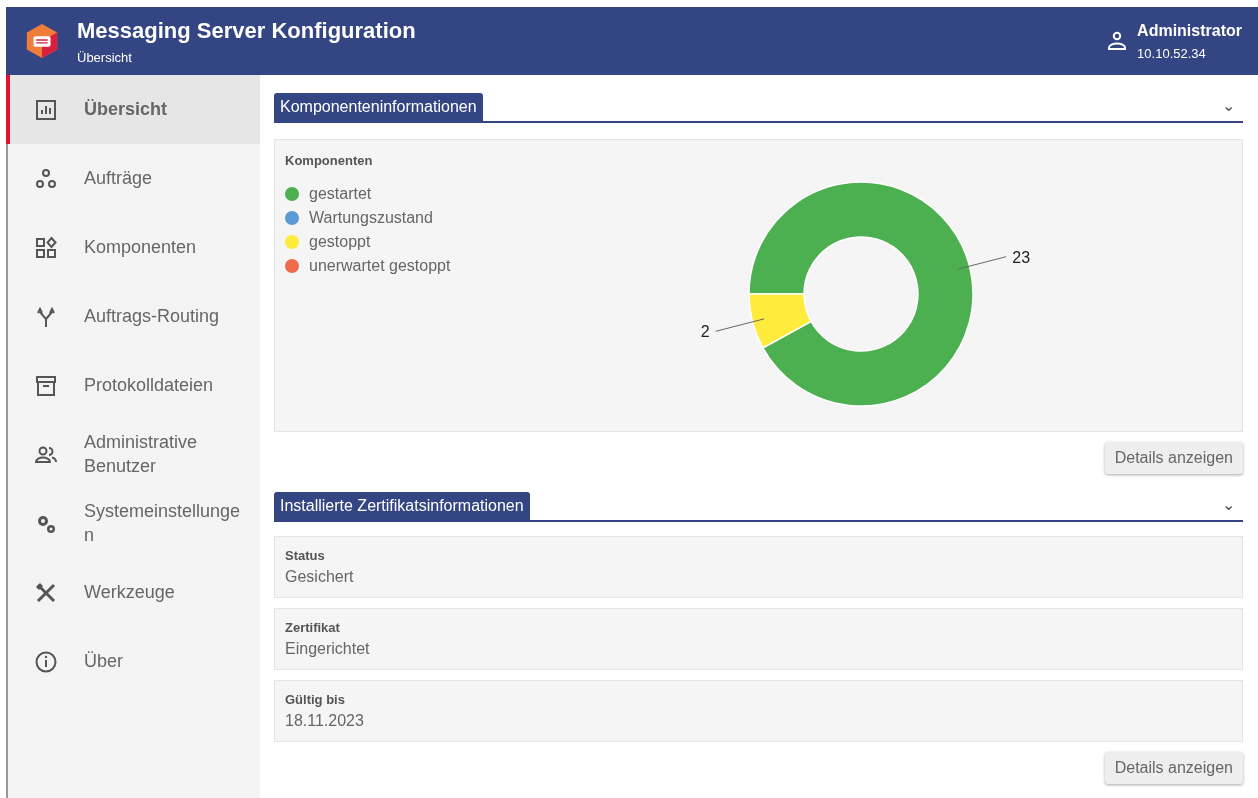 The image size is (1258, 798). Describe the element at coordinates (1189, 30) in the screenshot. I see `user-name: Administrator` at that location.